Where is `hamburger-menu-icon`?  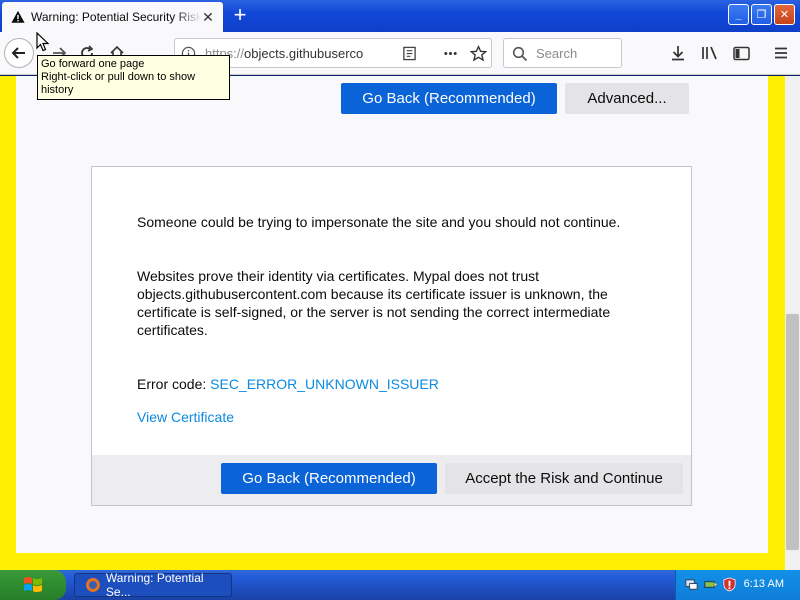
hamburger-menu-icon is located at coordinates (781, 53).